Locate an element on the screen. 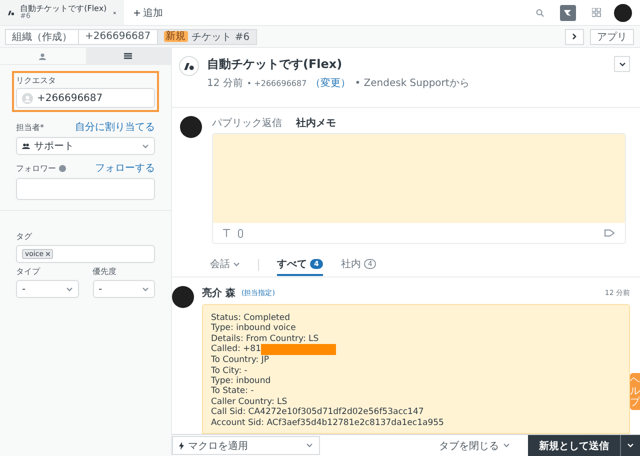 Image resolution: width=640 pixels, height=456 pixels. submit-button: 新規として送信 is located at coordinates (574, 445).